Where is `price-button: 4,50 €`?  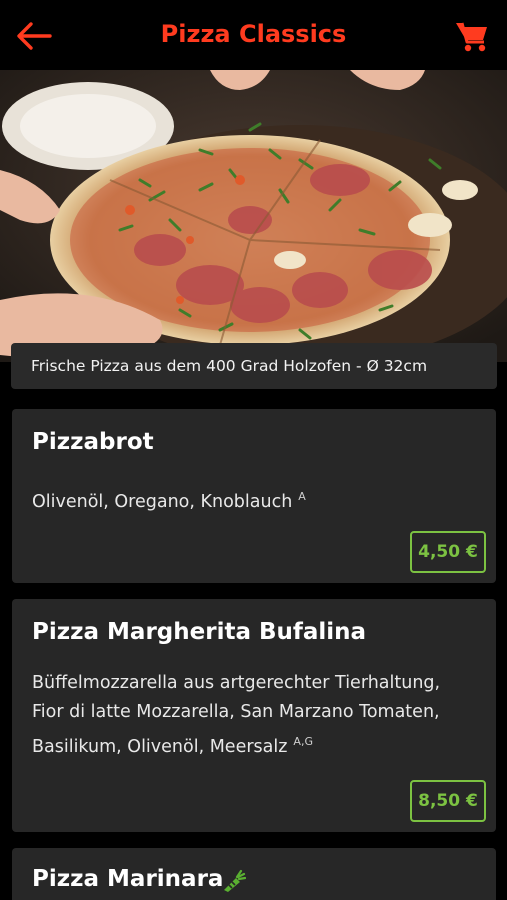
price-button: 4,50 € is located at coordinates (448, 552).